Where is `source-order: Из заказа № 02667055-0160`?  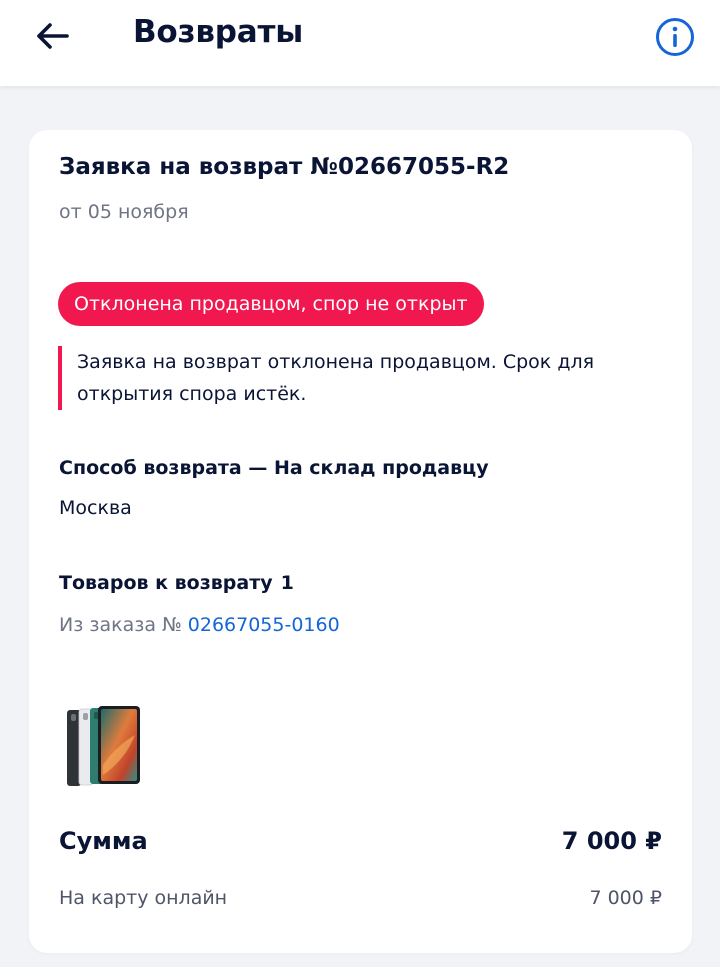 source-order: Из заказа № 02667055-0160 is located at coordinates (199, 625).